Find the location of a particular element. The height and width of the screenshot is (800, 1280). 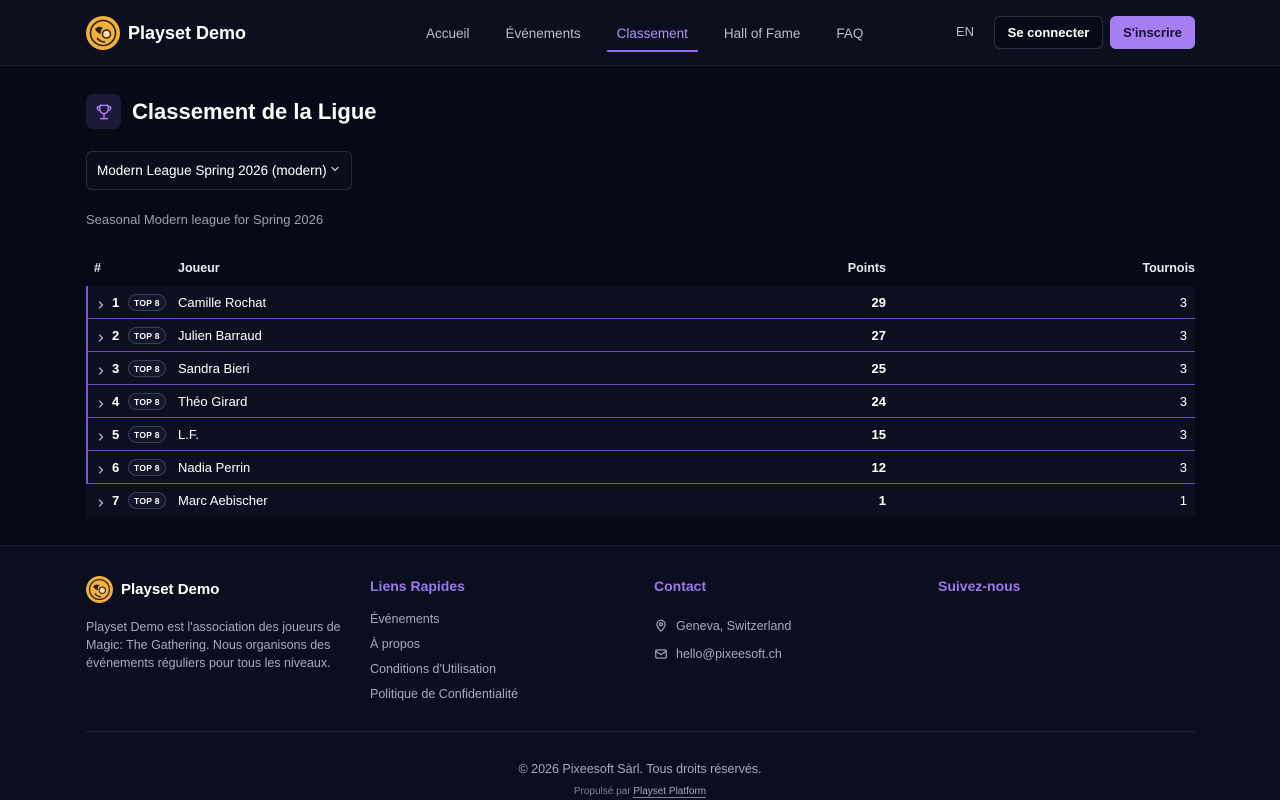

login-button: Se connecter is located at coordinates (1048, 32).